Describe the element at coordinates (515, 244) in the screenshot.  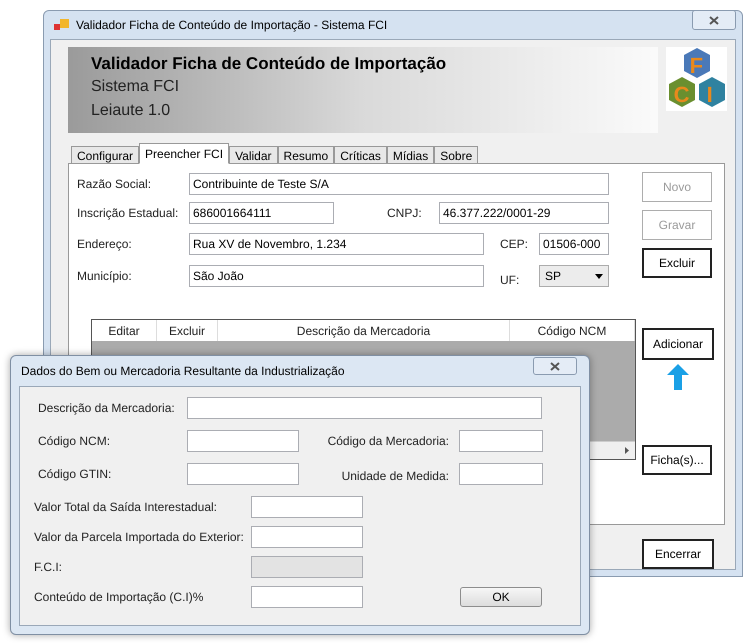
I see `field-label: CEP:` at that location.